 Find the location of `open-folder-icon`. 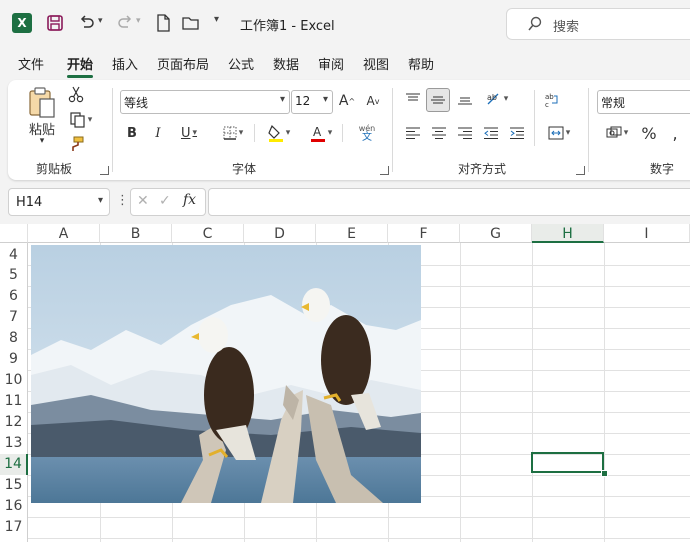

open-folder-icon is located at coordinates (191, 23).